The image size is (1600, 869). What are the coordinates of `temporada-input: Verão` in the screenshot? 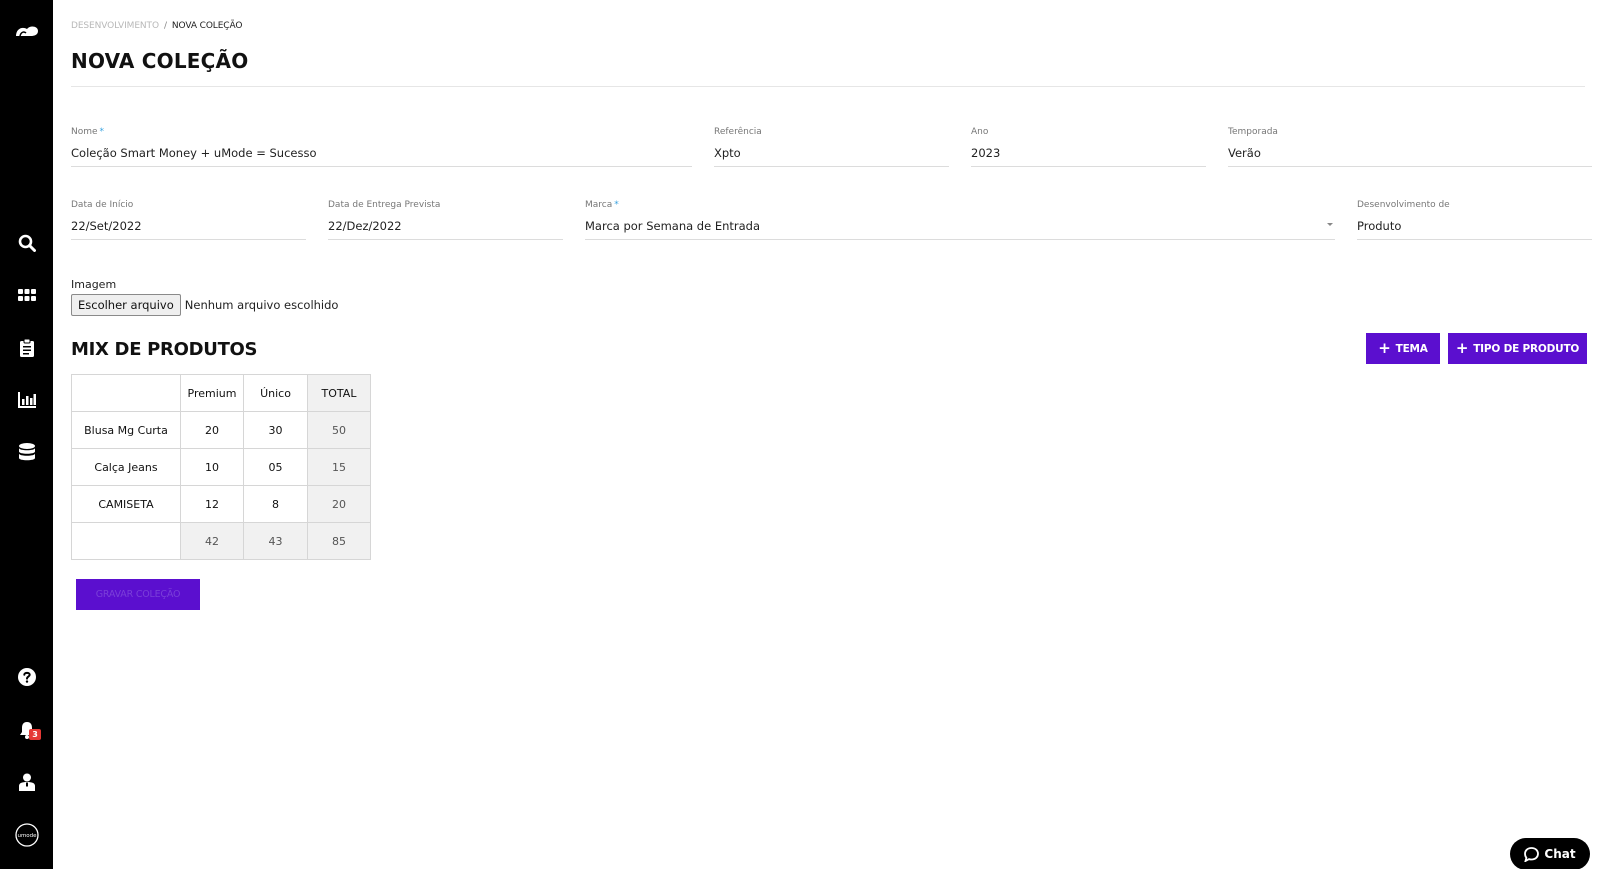 It's located at (1410, 156).